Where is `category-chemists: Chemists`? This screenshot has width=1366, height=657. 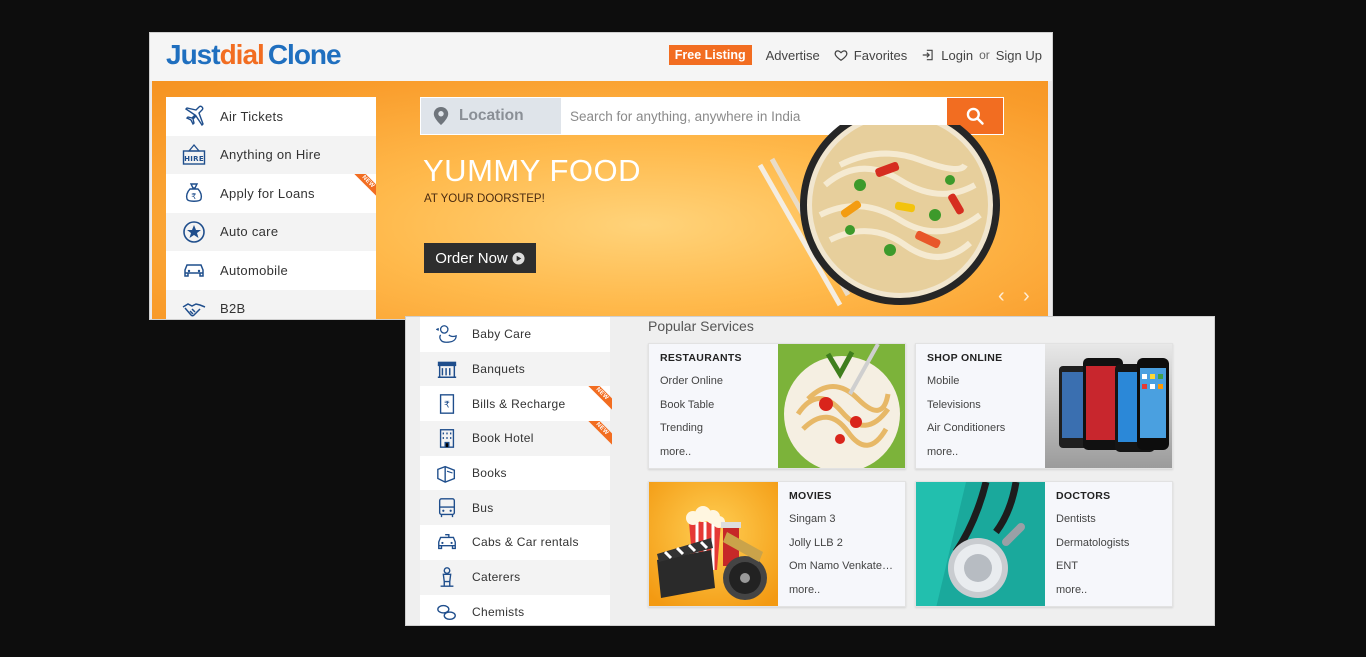 category-chemists: Chemists is located at coordinates (515, 610).